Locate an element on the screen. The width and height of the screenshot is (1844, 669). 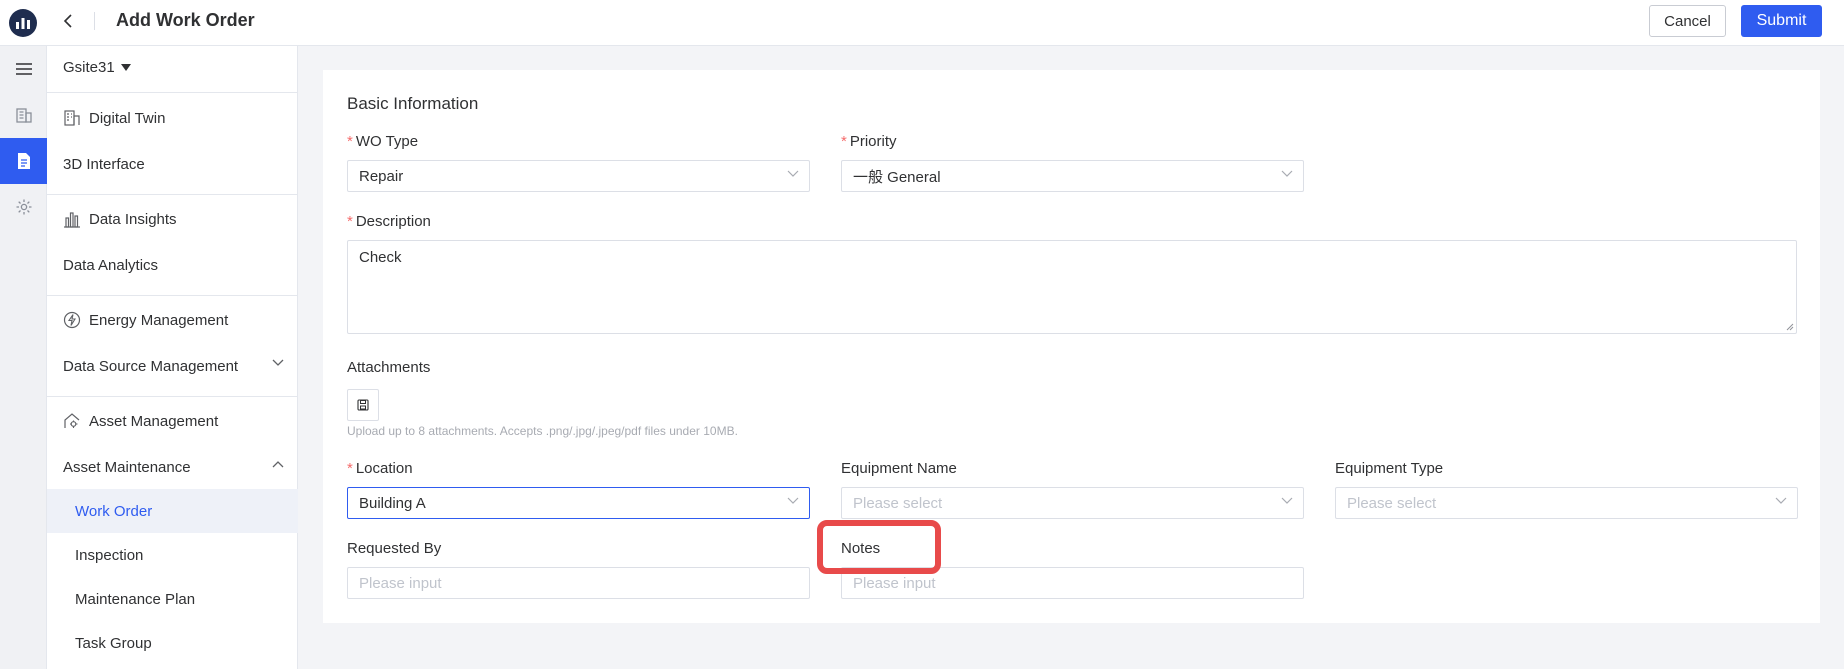
description-textarea: Check is located at coordinates (1072, 287).